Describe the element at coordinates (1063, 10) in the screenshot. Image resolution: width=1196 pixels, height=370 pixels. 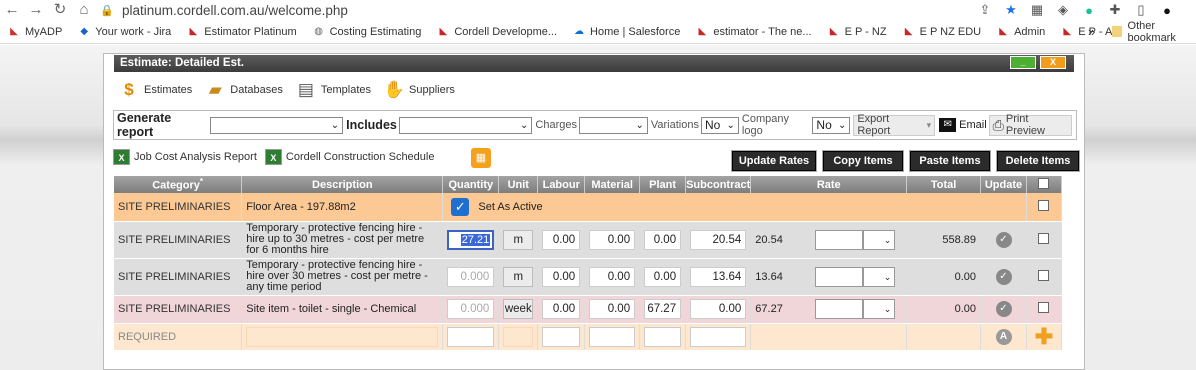
I see `dropbox-icon: ◈` at that location.